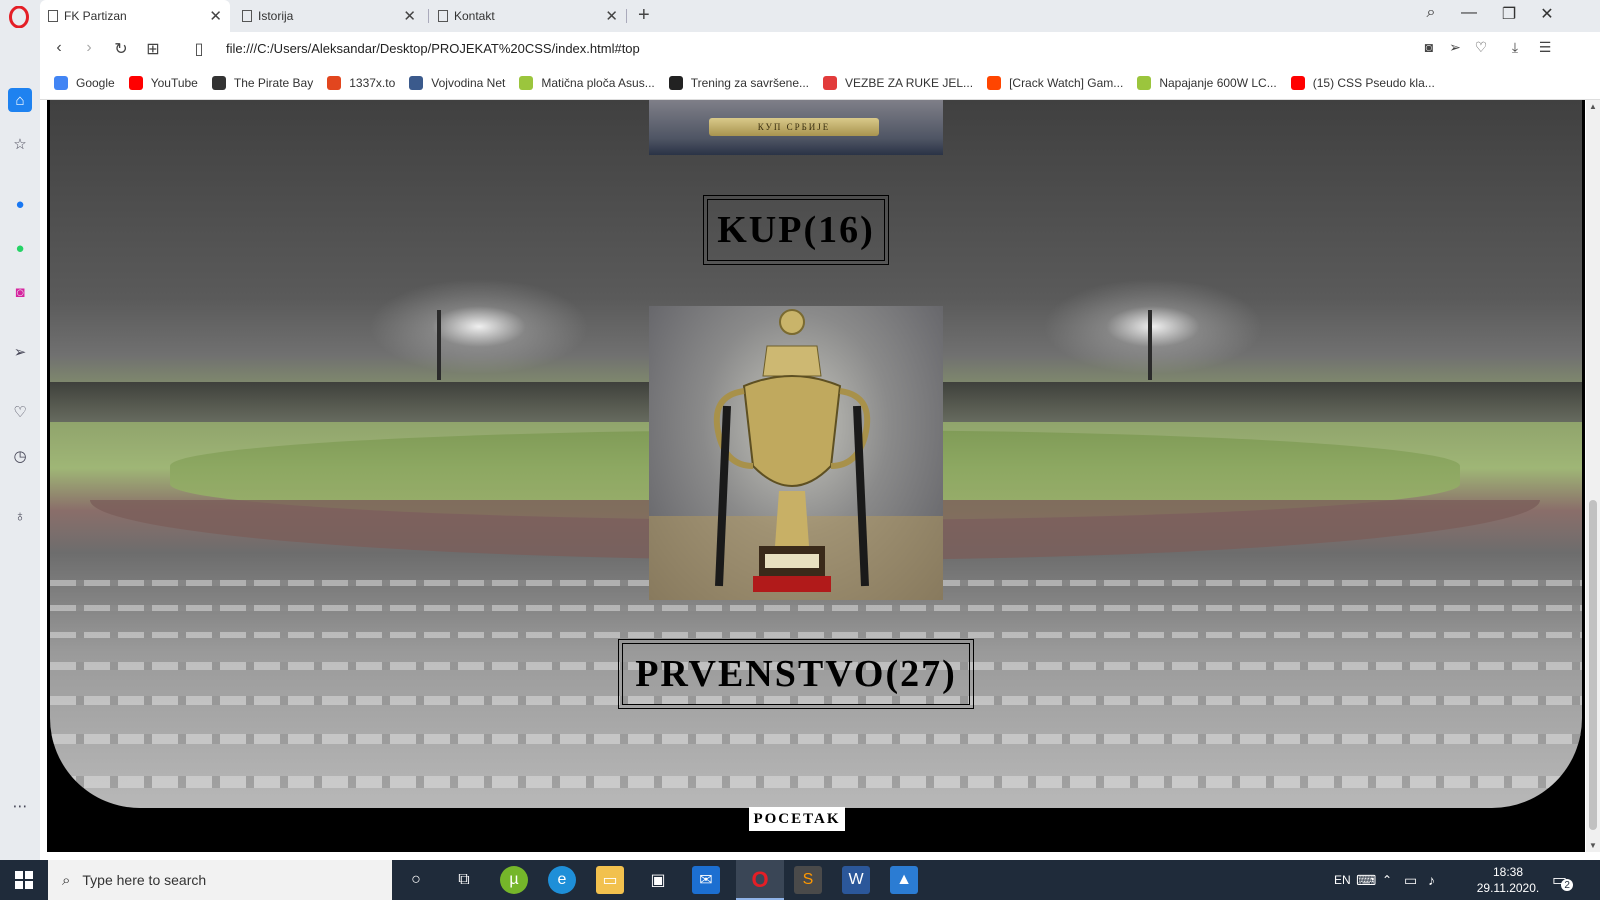 The width and height of the screenshot is (1600, 900). Describe the element at coordinates (1429, 47) in the screenshot. I see `camera-icon: ◙` at that location.